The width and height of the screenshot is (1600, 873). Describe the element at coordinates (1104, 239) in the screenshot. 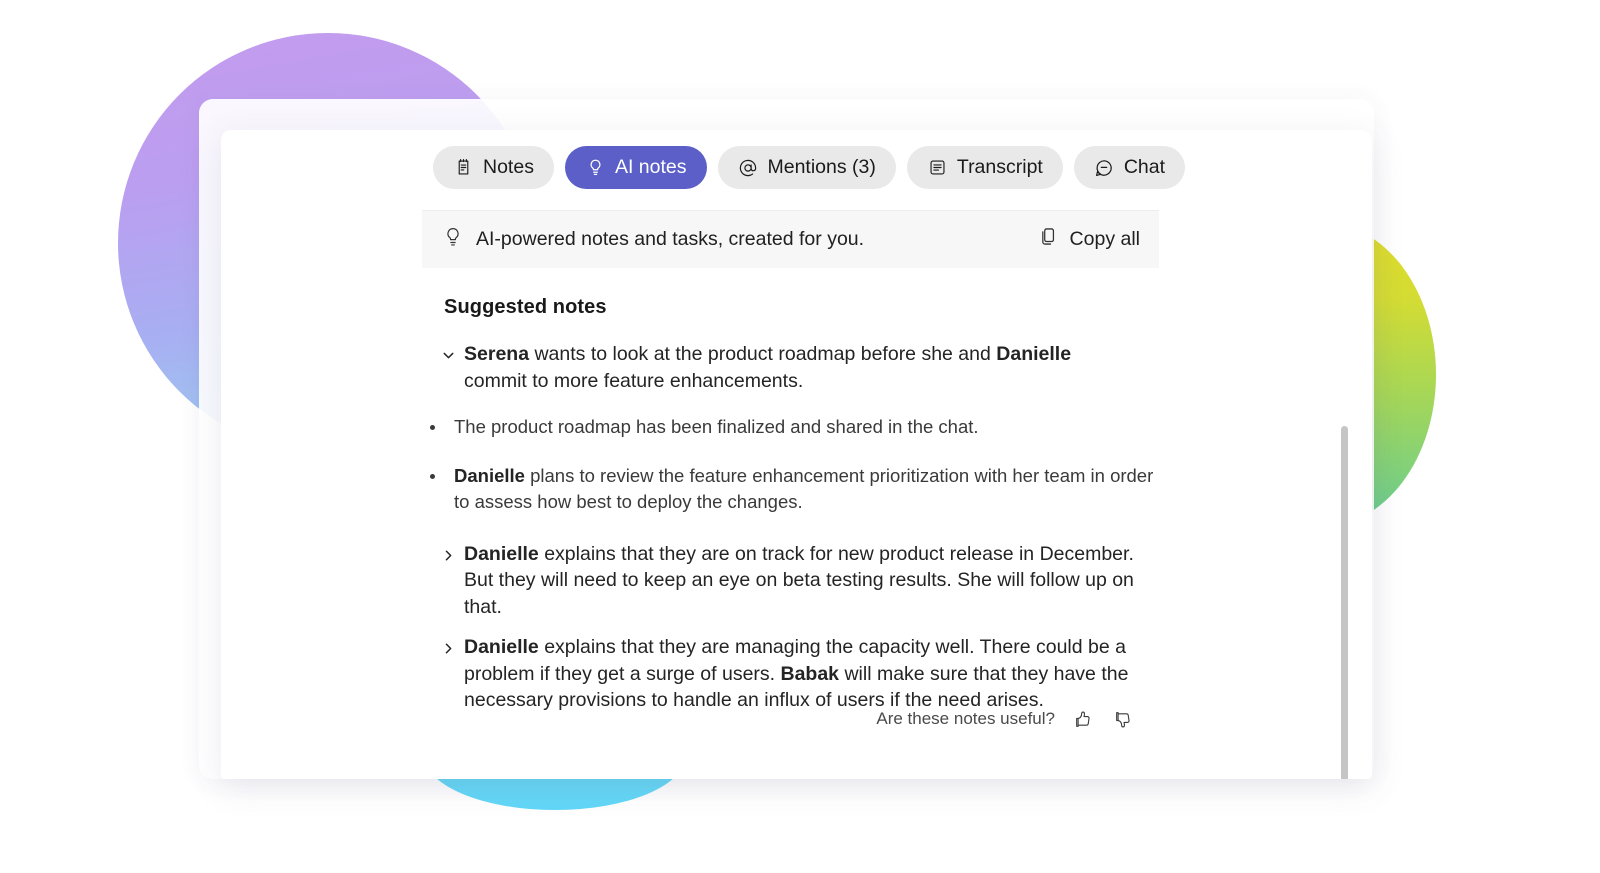

I see `copy-all-label: Copy all` at that location.